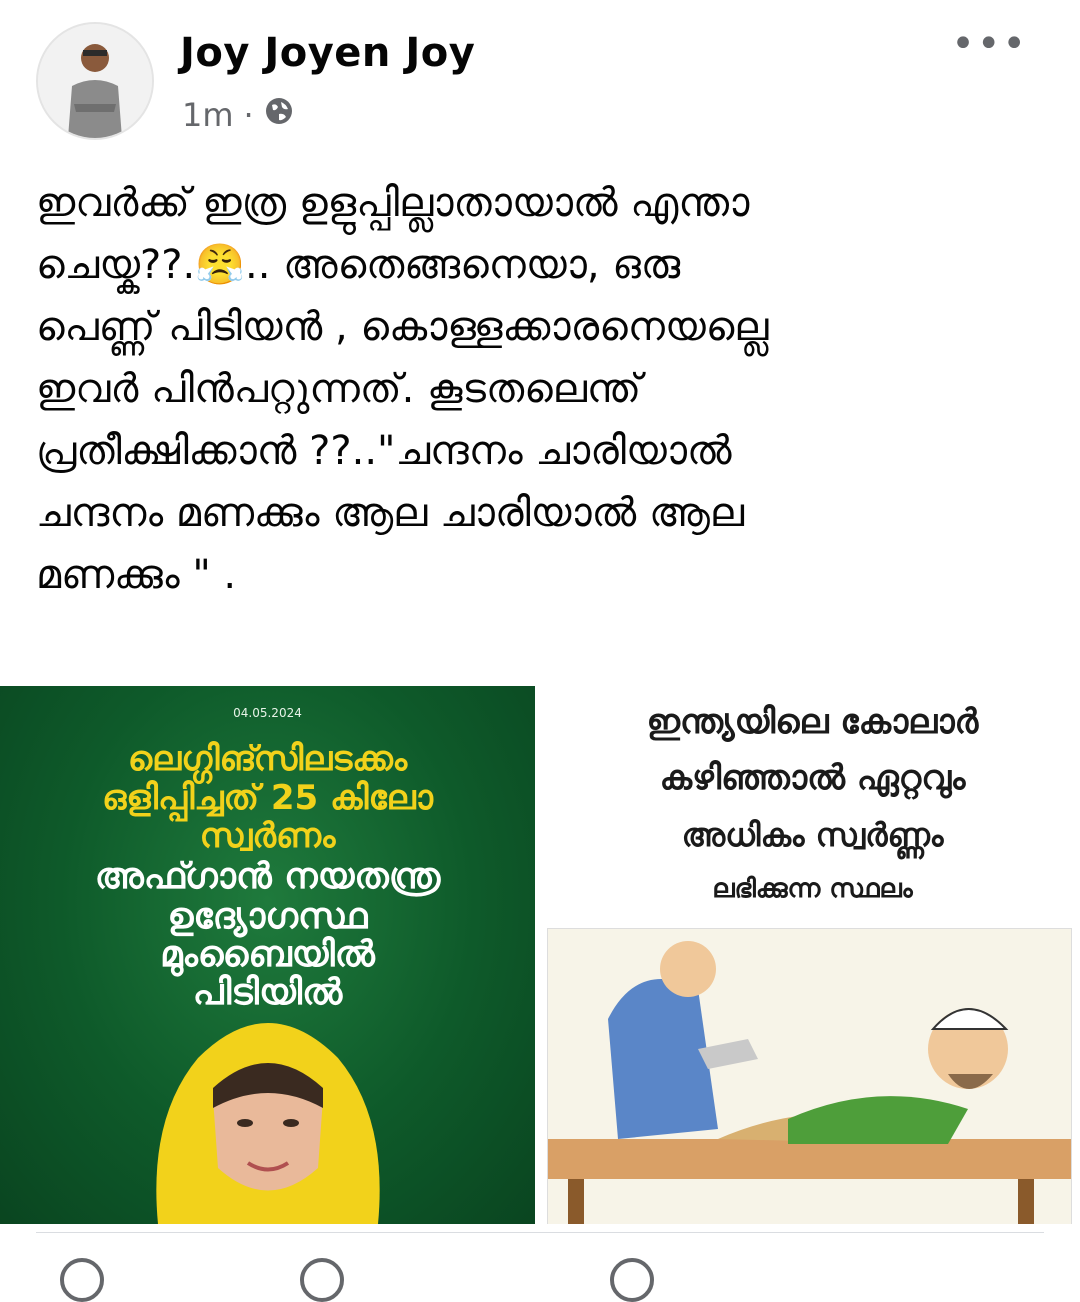 This screenshot has height=1302, width=1080. I want to click on post-text-line: ഇവർ പിൻപറ്റുന്നത്. കൂടതലെന്ത്, so click(339, 389).